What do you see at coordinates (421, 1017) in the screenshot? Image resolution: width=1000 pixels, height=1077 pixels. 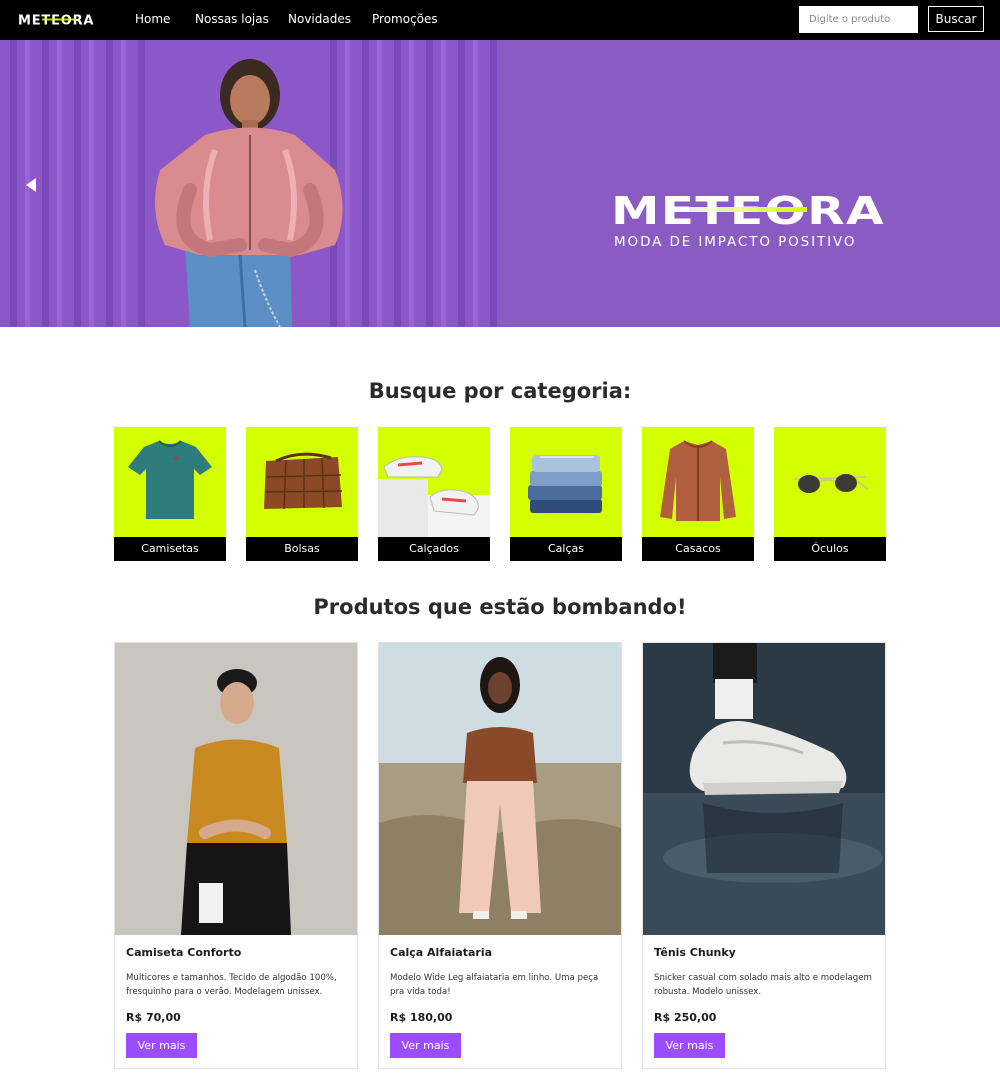 I see `product-price: R$ 180,00` at bounding box center [421, 1017].